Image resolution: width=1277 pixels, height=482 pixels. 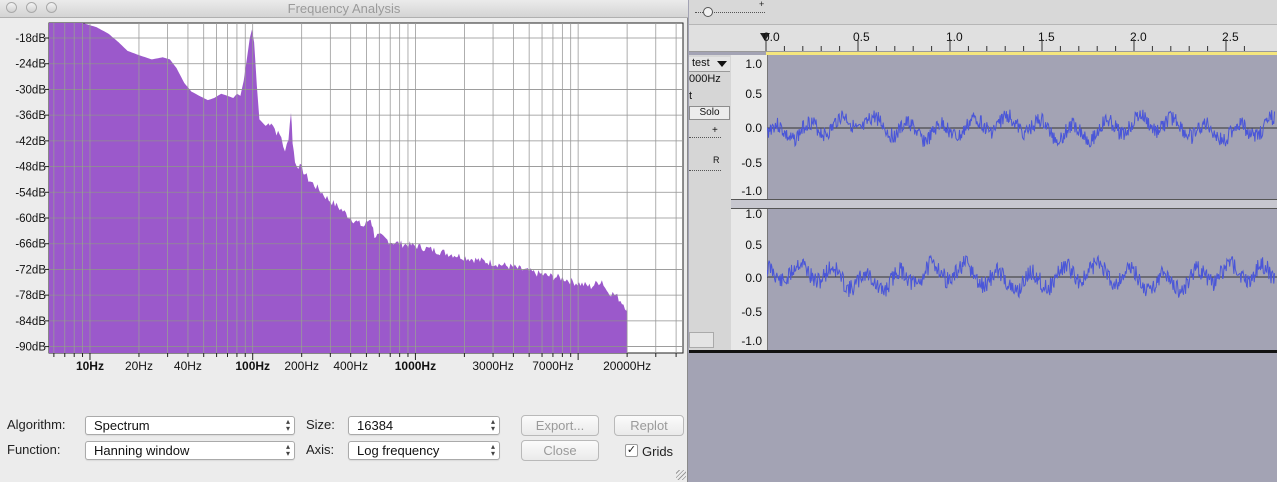 What do you see at coordinates (30, 116) in the screenshot?
I see `y-tick-label: -36dB` at bounding box center [30, 116].